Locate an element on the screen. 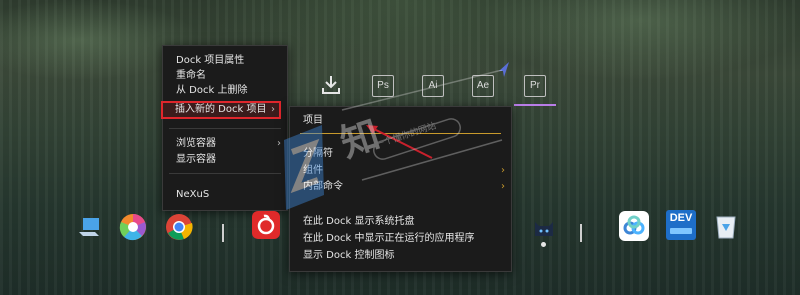  cloud-app-icon is located at coordinates (634, 228).